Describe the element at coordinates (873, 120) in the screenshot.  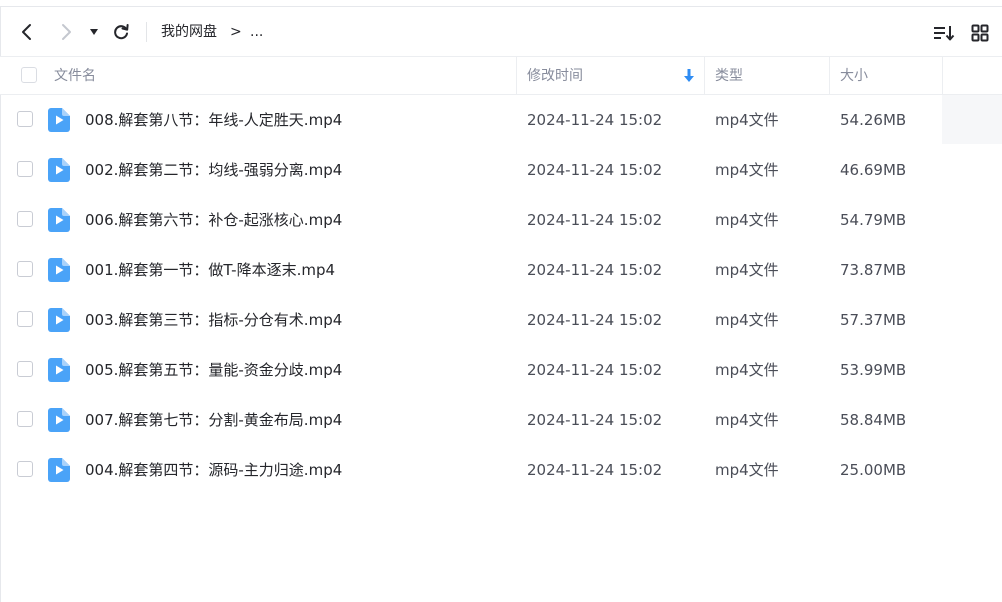
I see `file-size: 54.26MB` at that location.